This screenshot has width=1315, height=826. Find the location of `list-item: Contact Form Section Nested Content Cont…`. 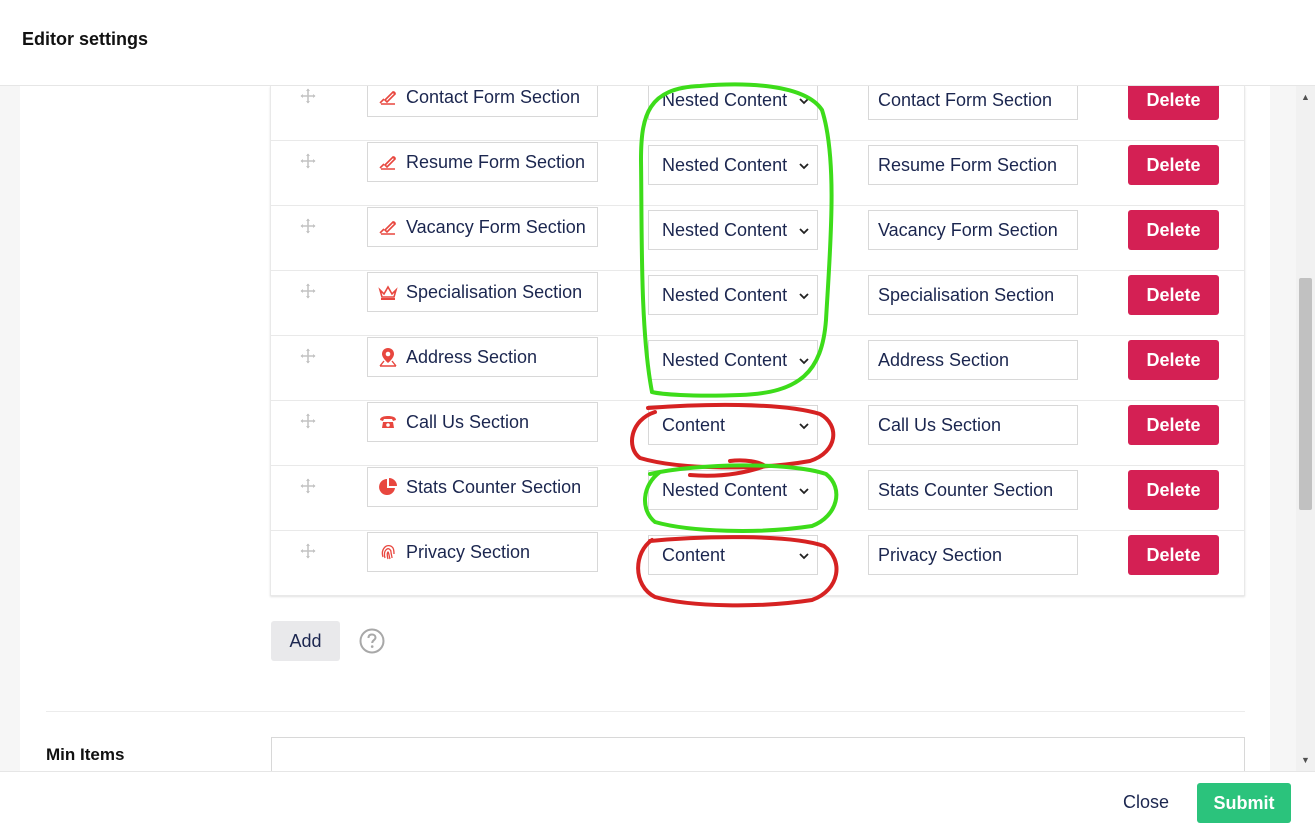

list-item: Contact Form Section Nested Content Cont… is located at coordinates (757, 113).